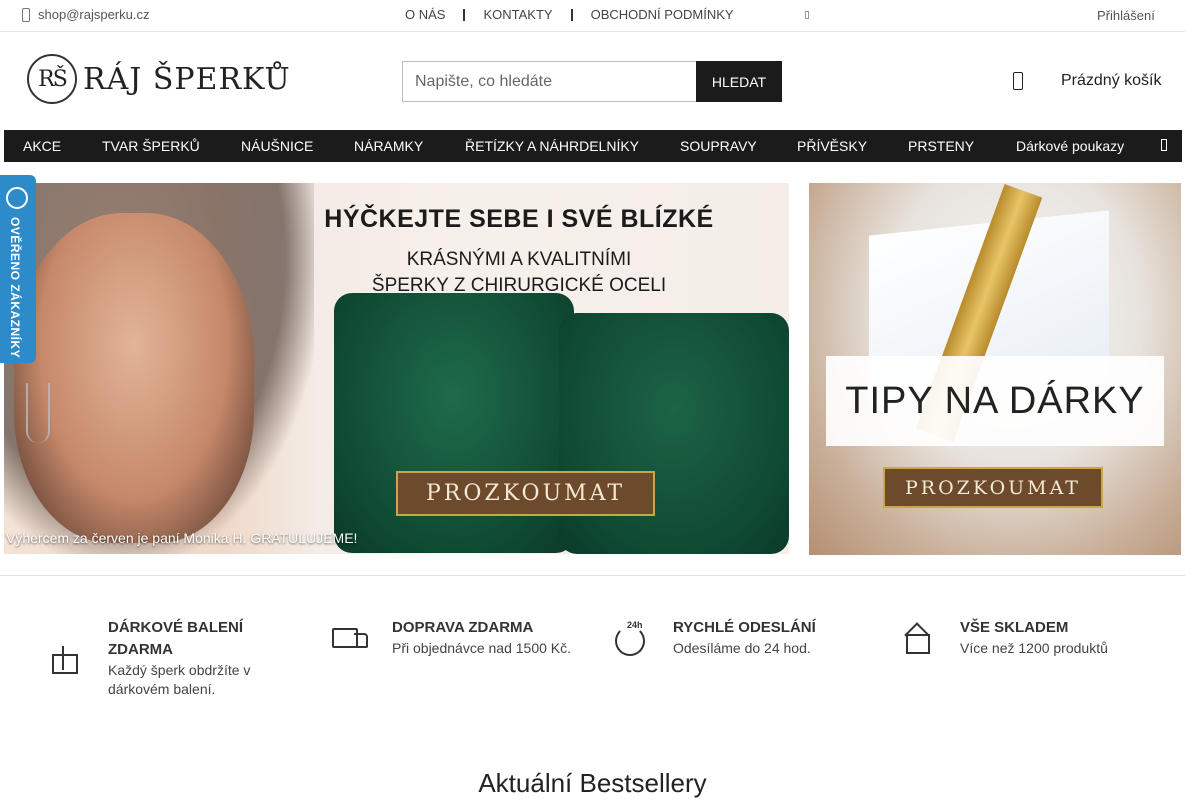 This screenshot has height=800, width=1200. What do you see at coordinates (995, 401) in the screenshot?
I see `gift-tips-title: TIPY NA DÁRKY` at bounding box center [995, 401].